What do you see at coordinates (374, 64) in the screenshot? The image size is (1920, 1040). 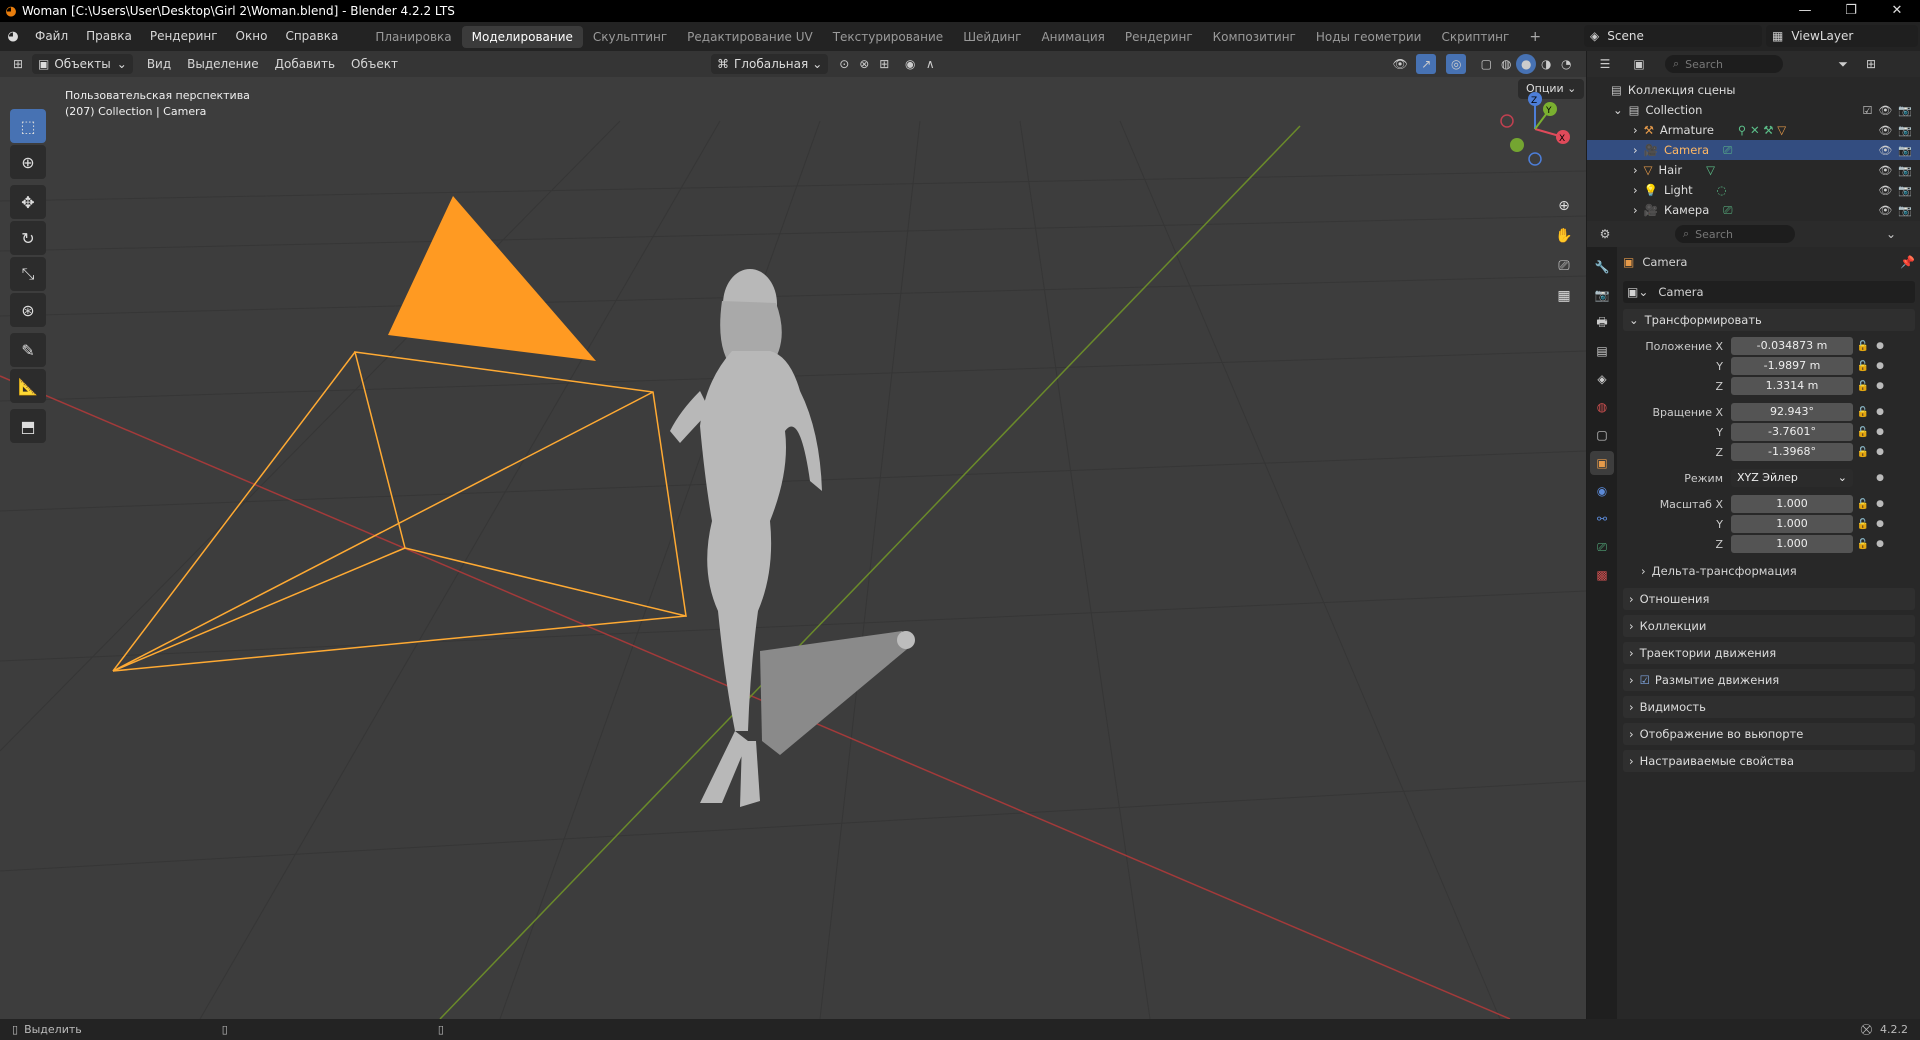 I see `menu-object: Объект` at bounding box center [374, 64].